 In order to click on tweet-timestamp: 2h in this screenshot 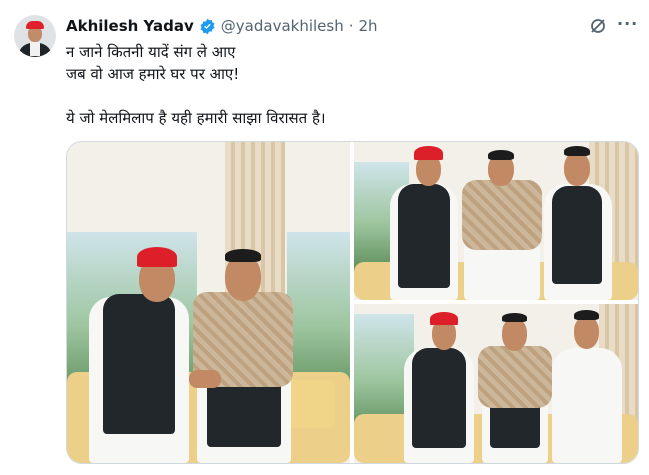, I will do `click(368, 26)`.